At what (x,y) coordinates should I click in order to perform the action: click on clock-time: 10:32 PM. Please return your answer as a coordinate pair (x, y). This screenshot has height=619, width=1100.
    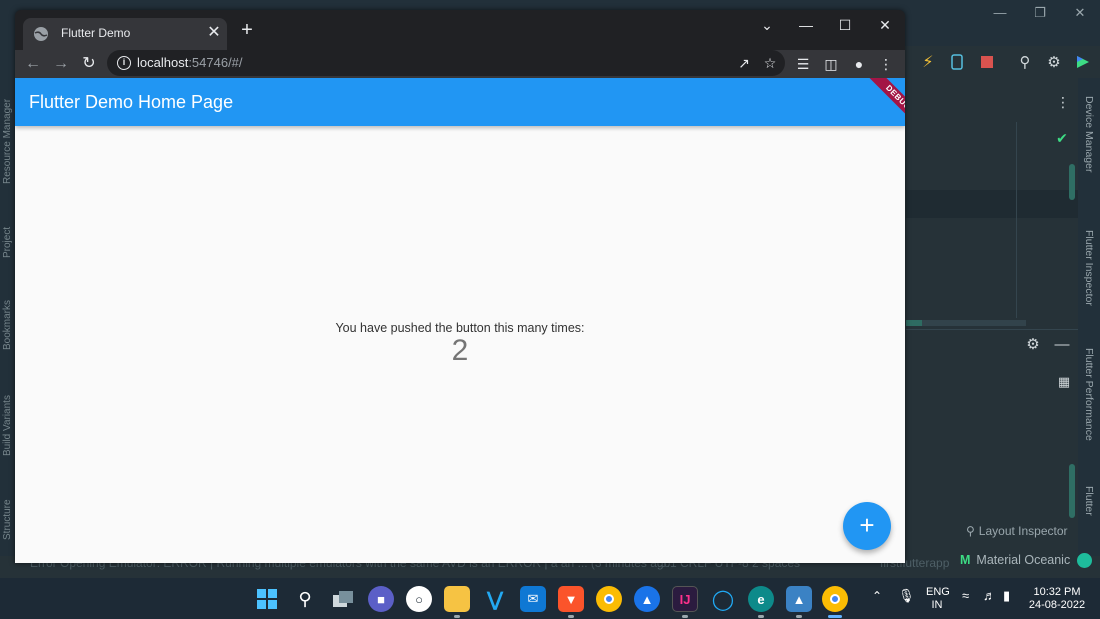
    Looking at the image, I should click on (1057, 592).